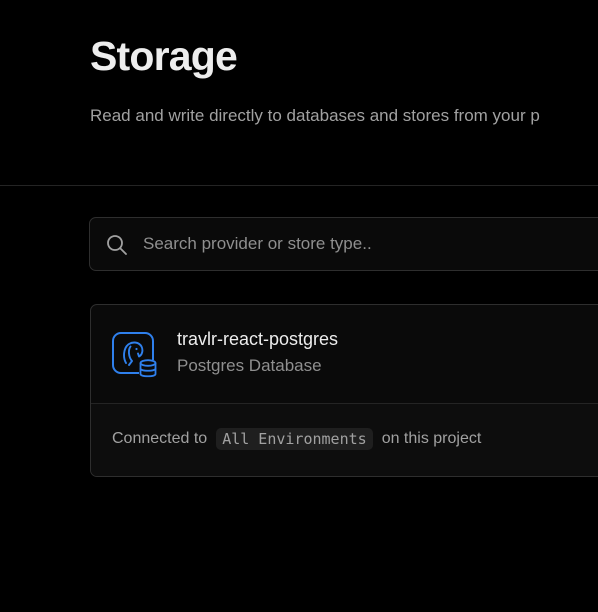 This screenshot has height=612, width=598. What do you see at coordinates (257, 339) in the screenshot?
I see `store-name: travlr-react-postgres` at bounding box center [257, 339].